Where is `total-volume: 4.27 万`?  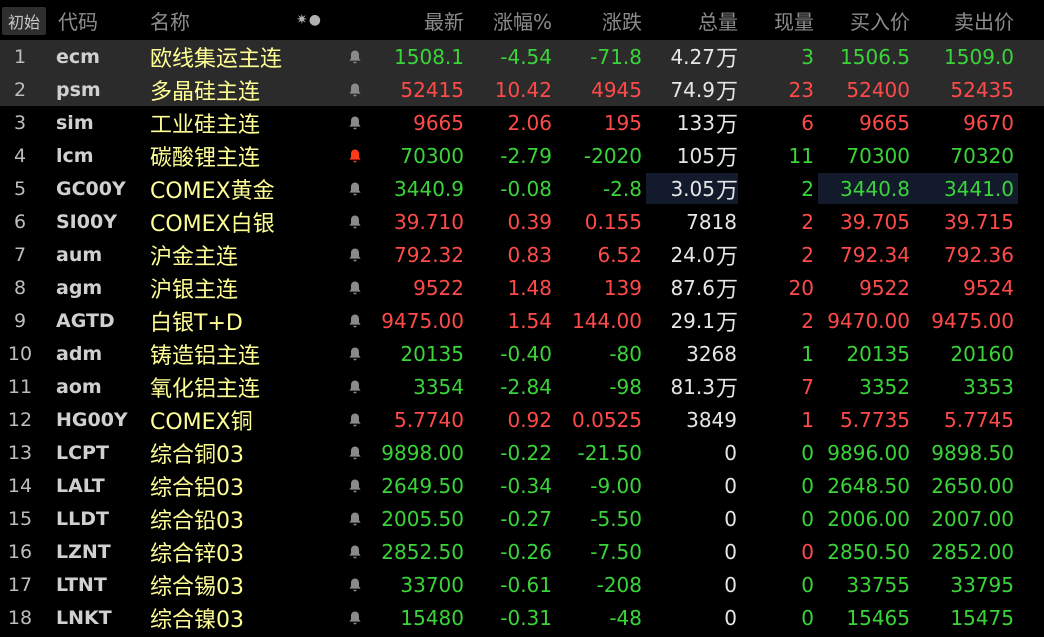
total-volume: 4.27 万 is located at coordinates (692, 56).